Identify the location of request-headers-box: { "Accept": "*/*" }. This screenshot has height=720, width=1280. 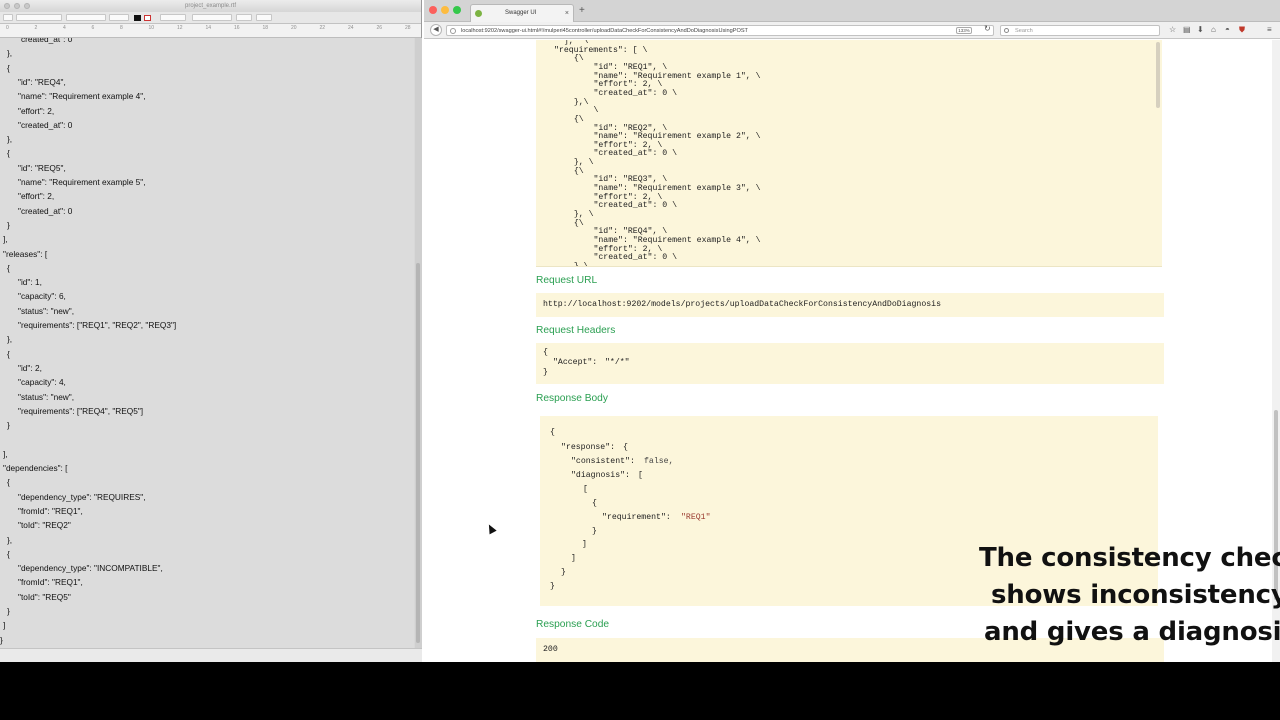
(850, 363).